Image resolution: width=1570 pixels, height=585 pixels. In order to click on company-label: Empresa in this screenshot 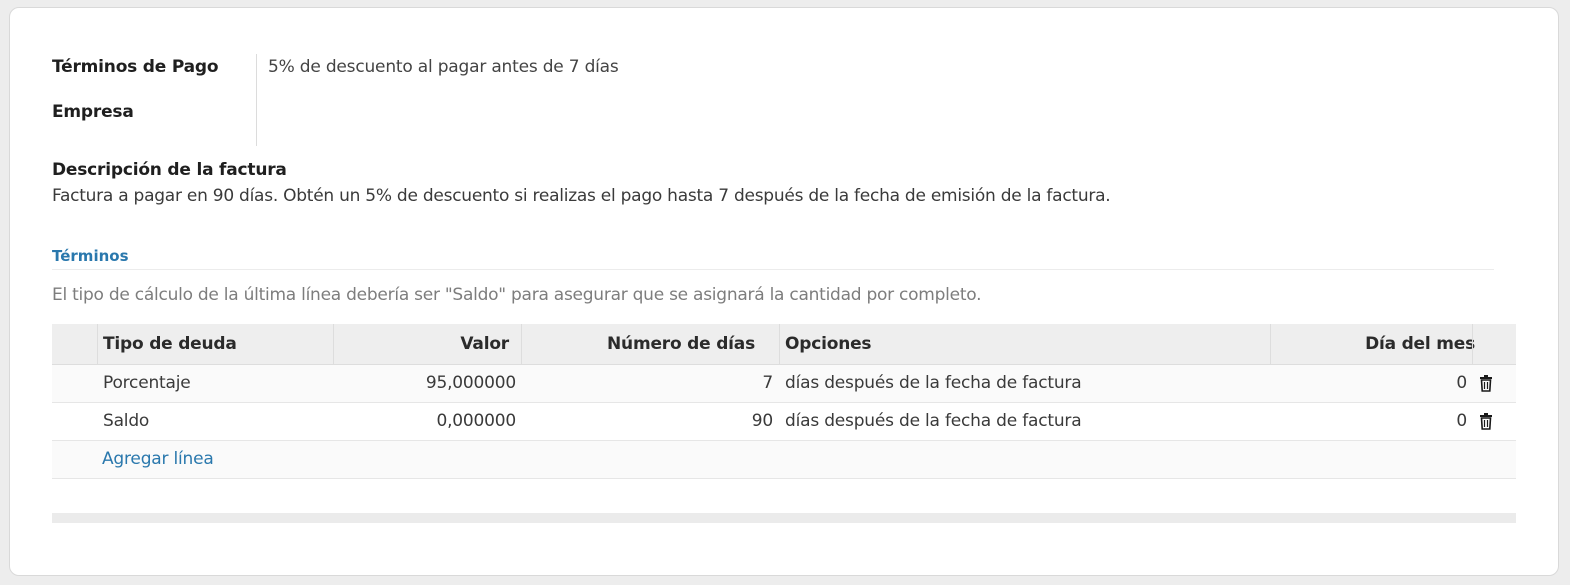, I will do `click(93, 112)`.